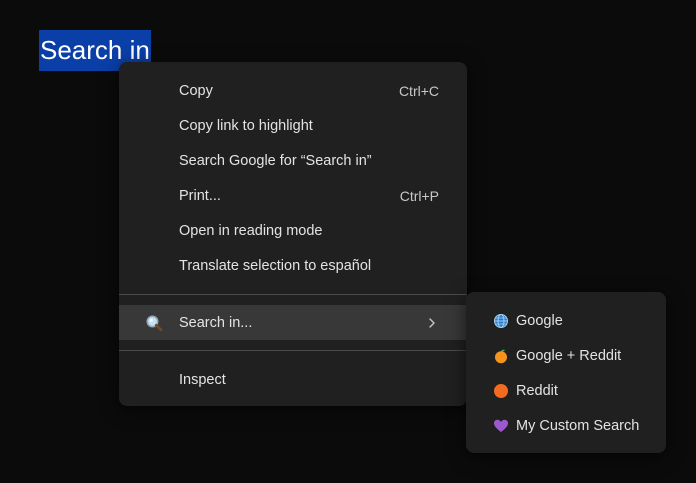  I want to click on purple-heart-icon, so click(501, 425).